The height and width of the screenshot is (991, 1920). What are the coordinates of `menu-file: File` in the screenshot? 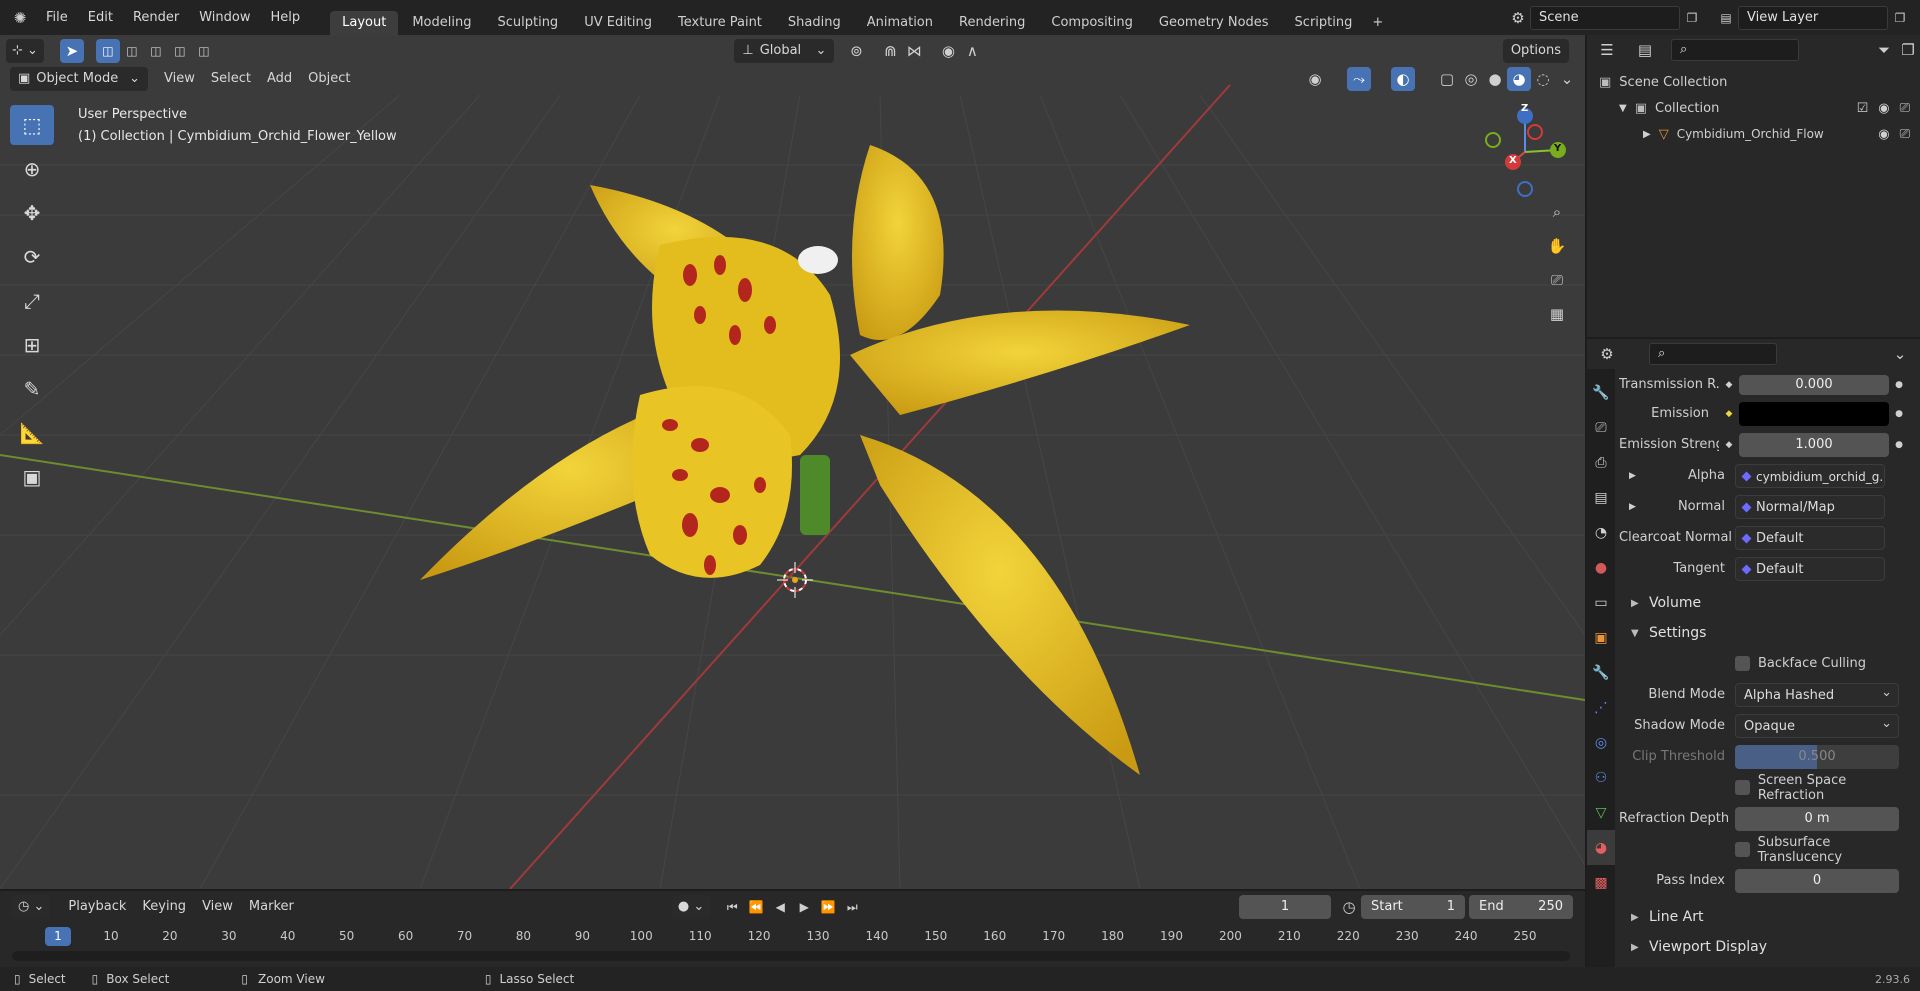 It's located at (57, 17).